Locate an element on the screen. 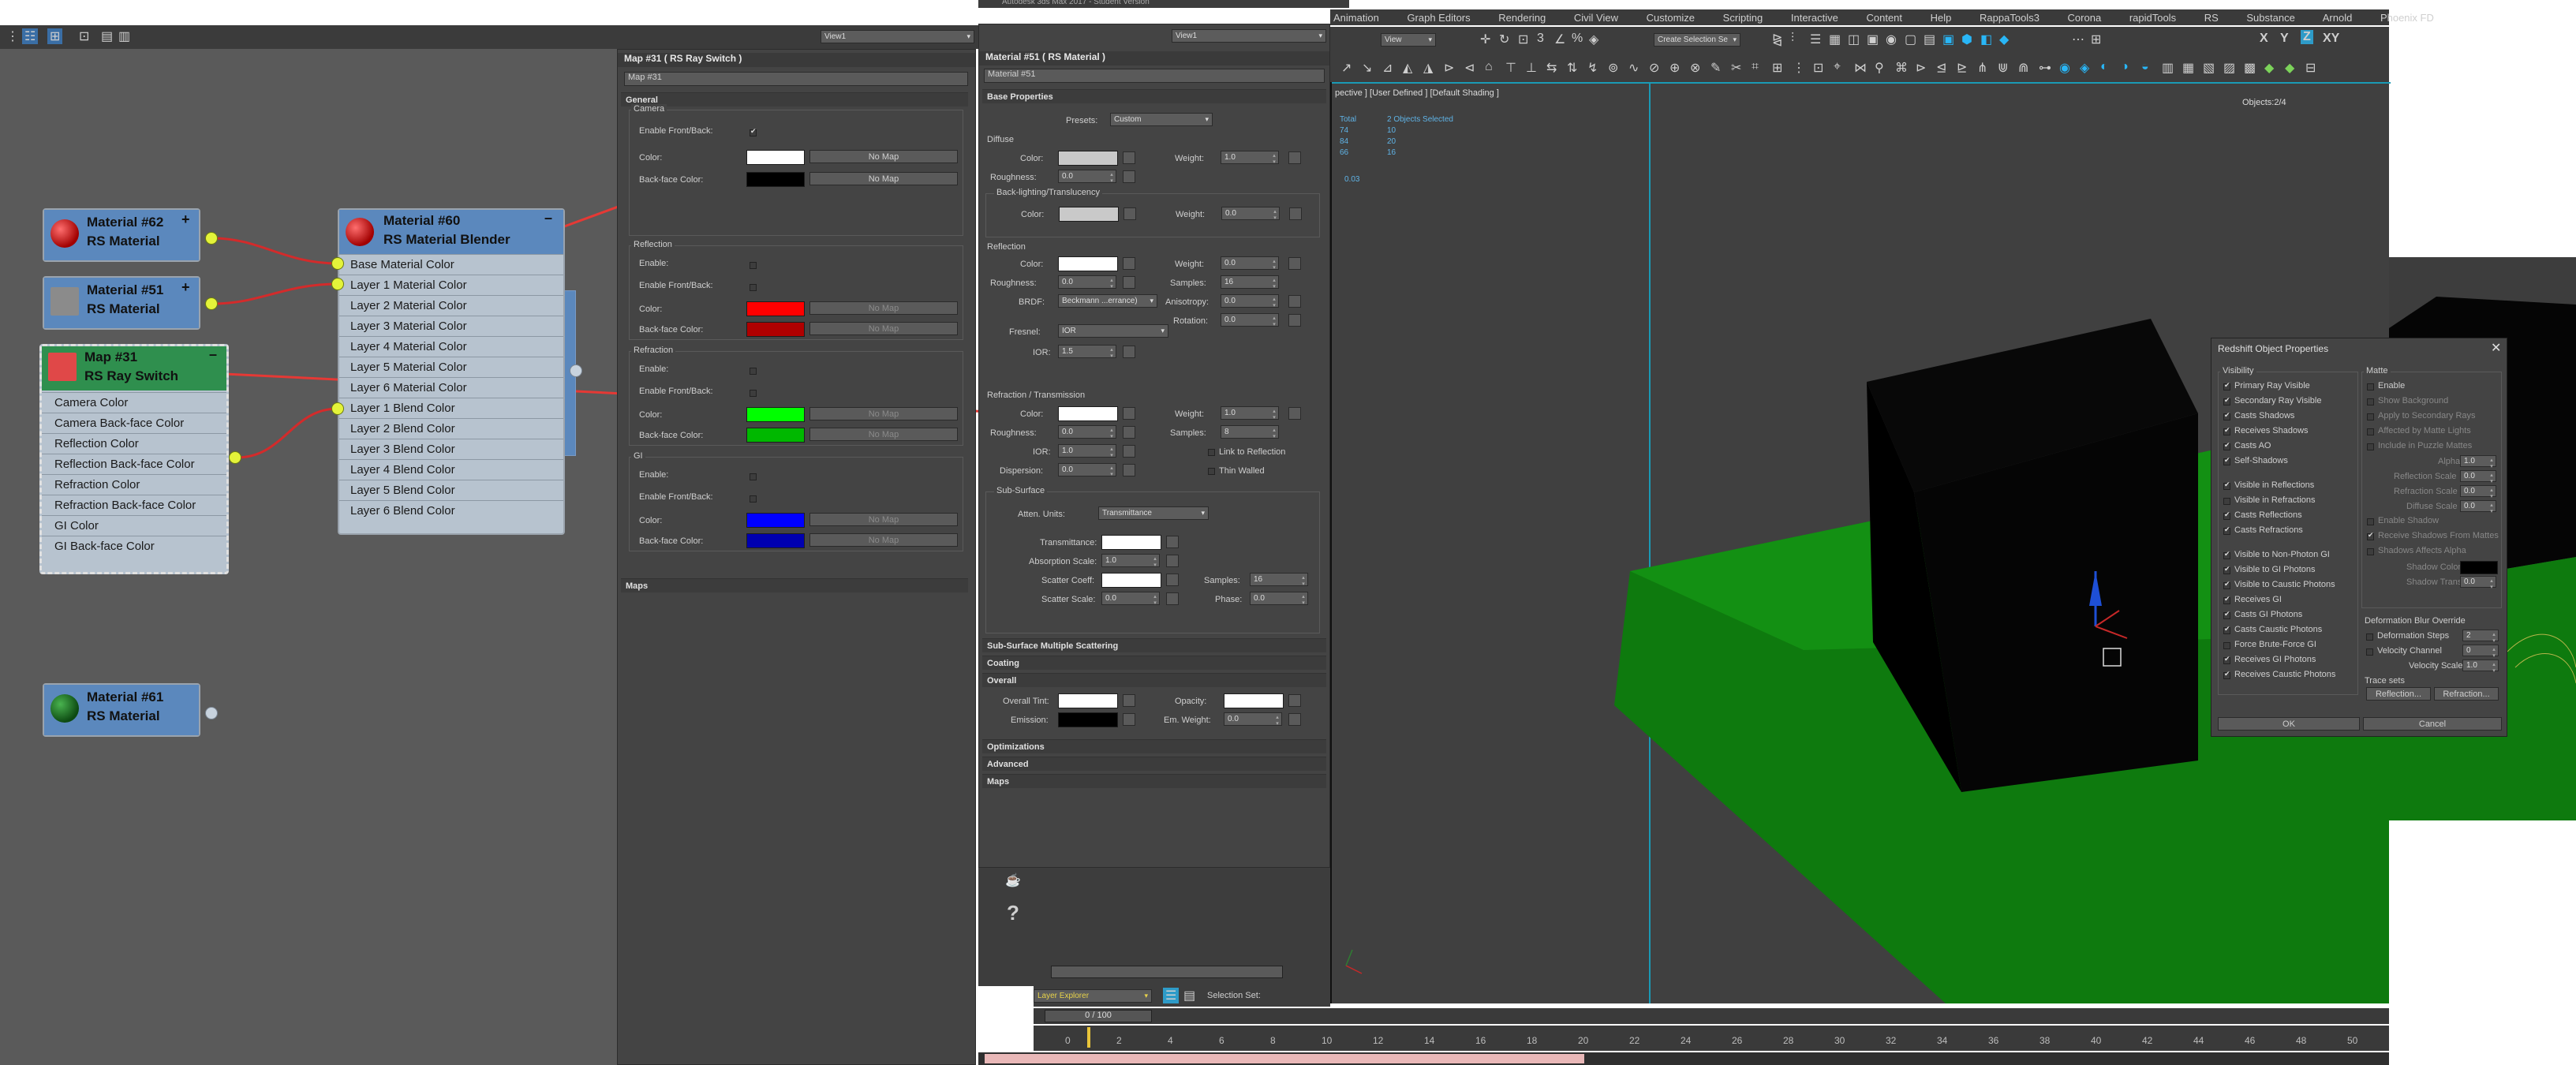 The height and width of the screenshot is (1065, 2576). shadow-affects-alpha-checkbox is located at coordinates (2370, 551).